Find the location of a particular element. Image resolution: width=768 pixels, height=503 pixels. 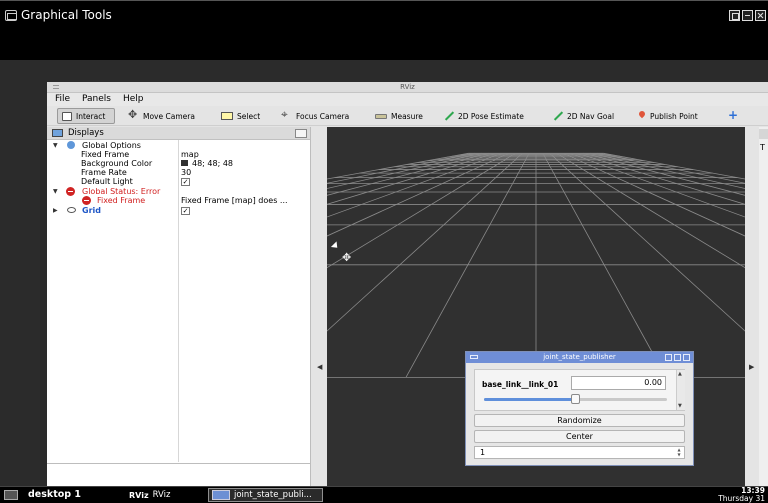

joint-slider-panel: base_link__link_01 0.00 ▲ ▼ is located at coordinates (579, 390).